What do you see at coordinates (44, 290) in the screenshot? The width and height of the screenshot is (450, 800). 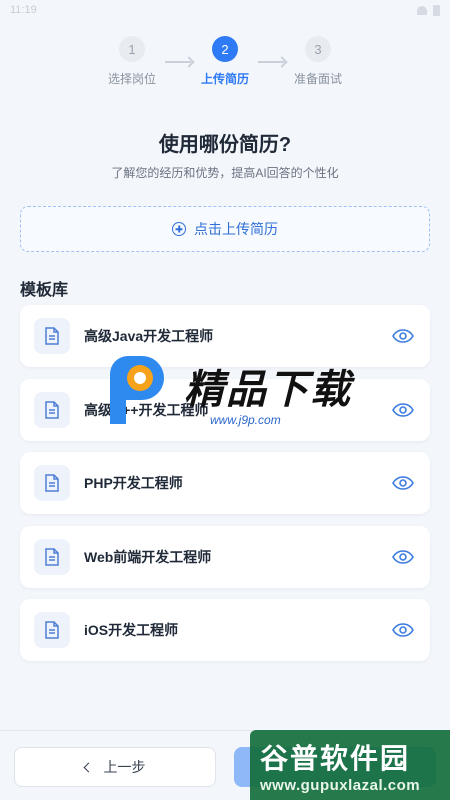 I see `template-library-title: 模板库` at bounding box center [44, 290].